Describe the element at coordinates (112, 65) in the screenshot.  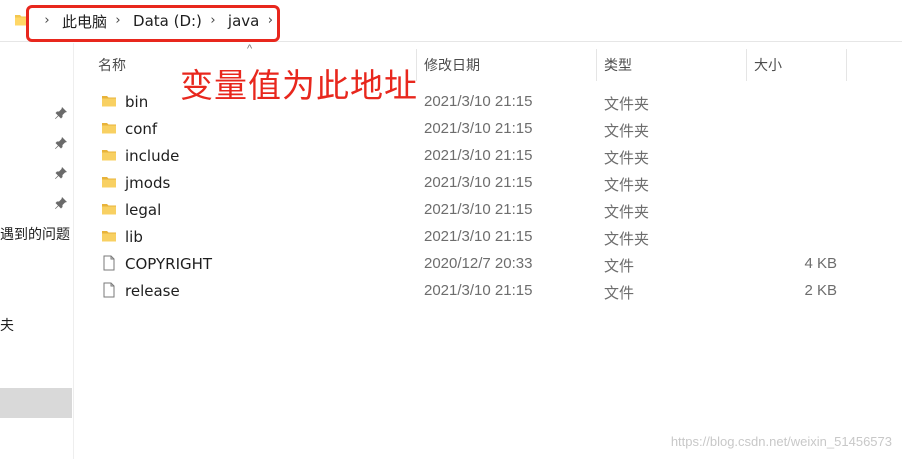
I see `column-name: 名称` at that location.